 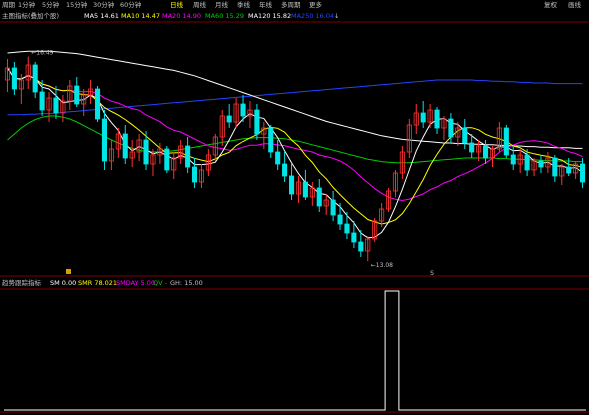 I want to click on smday-value: SMDAY 5.00, so click(x=136, y=283).